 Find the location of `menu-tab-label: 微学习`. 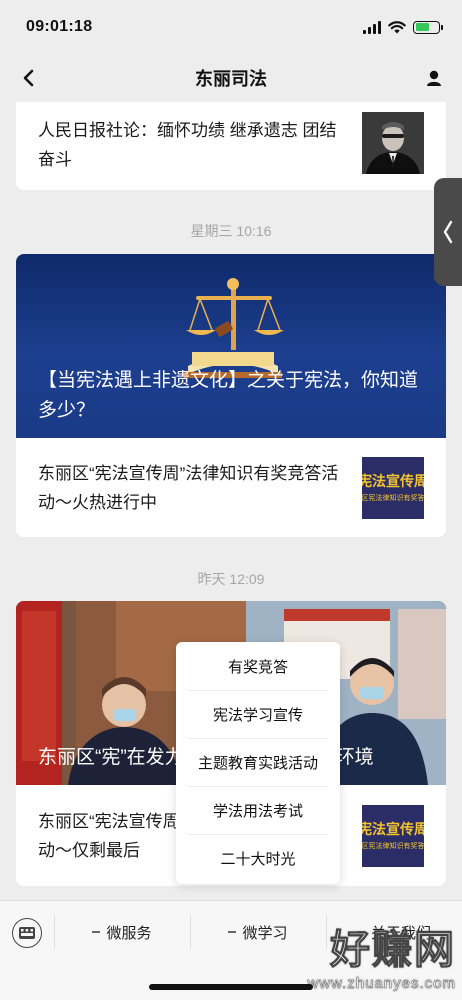

menu-tab-label: 微学习 is located at coordinates (265, 933).